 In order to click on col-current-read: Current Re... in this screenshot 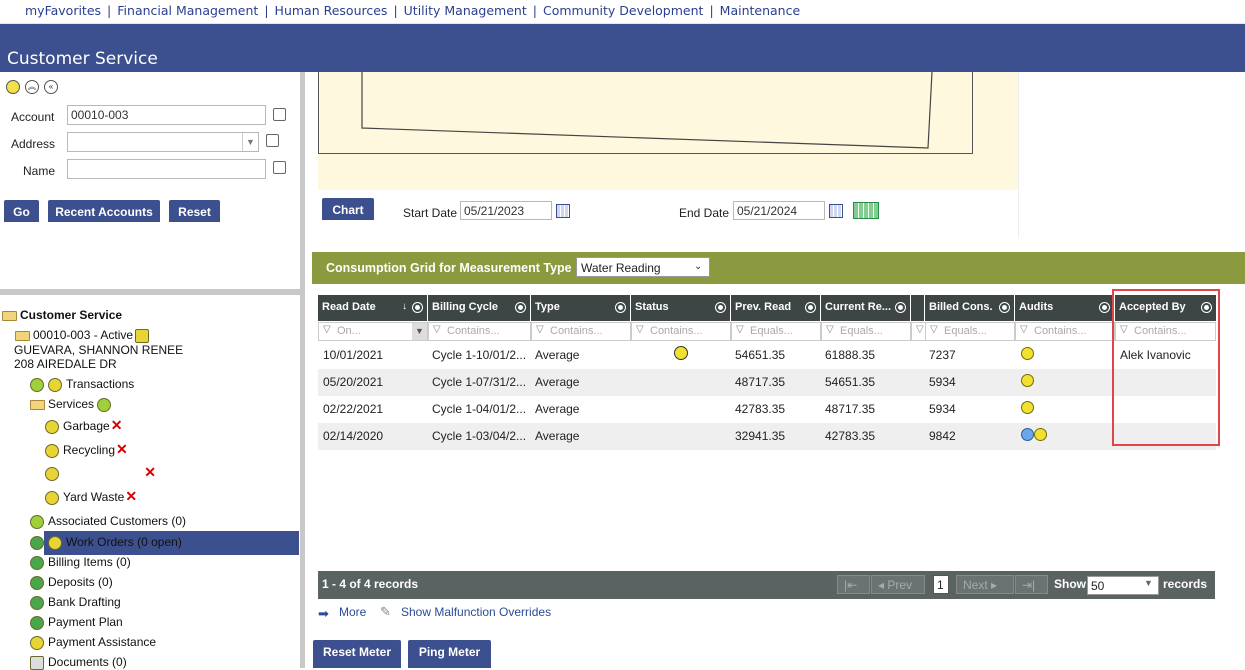, I will do `click(866, 308)`.